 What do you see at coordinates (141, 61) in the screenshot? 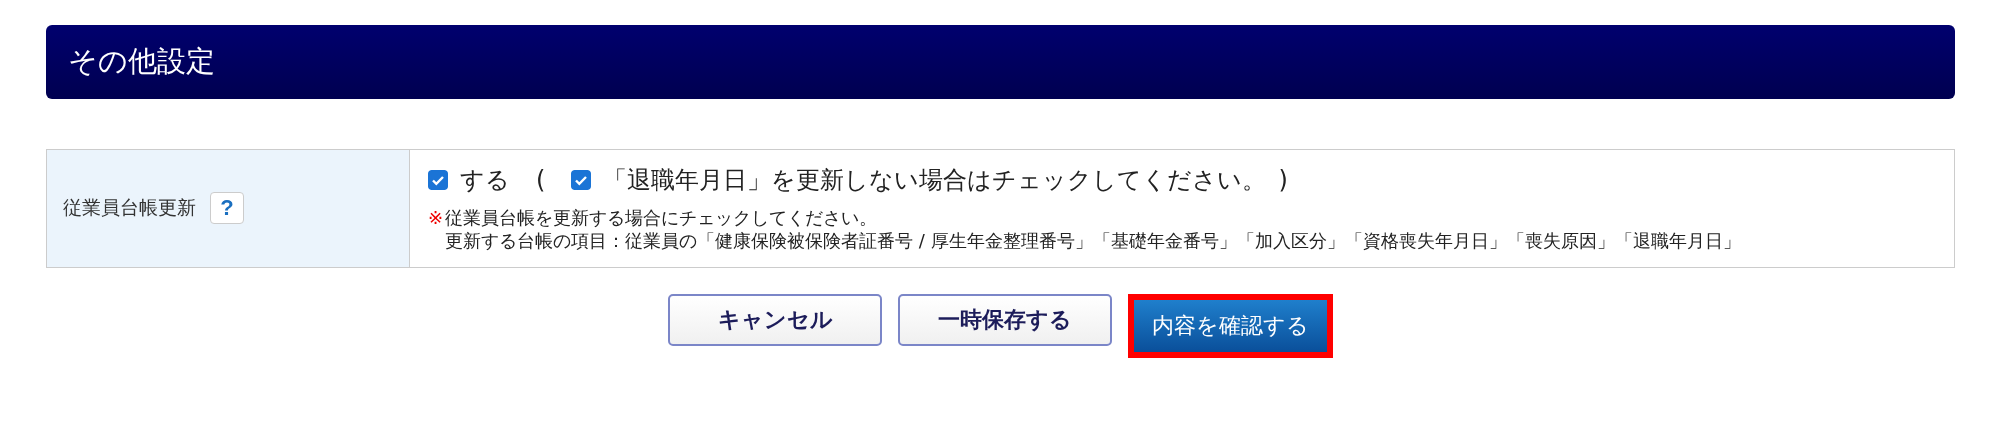
I see `section-title: その他設定` at bounding box center [141, 61].